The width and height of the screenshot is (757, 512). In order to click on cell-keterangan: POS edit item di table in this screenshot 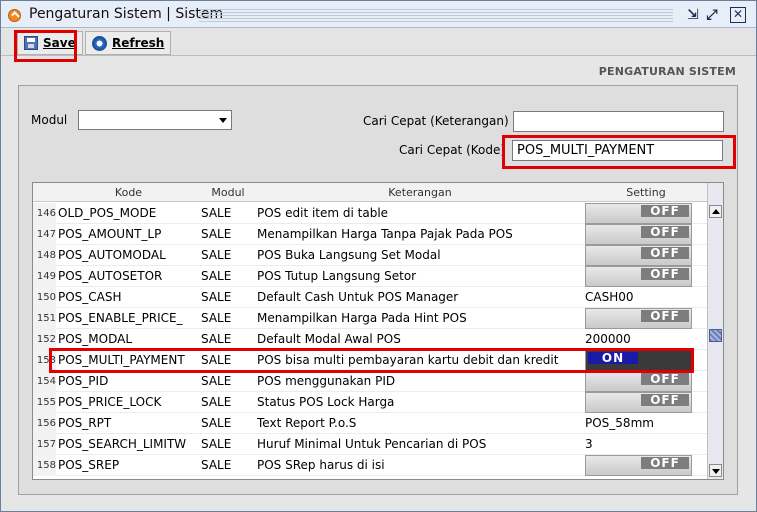, I will do `click(323, 213)`.